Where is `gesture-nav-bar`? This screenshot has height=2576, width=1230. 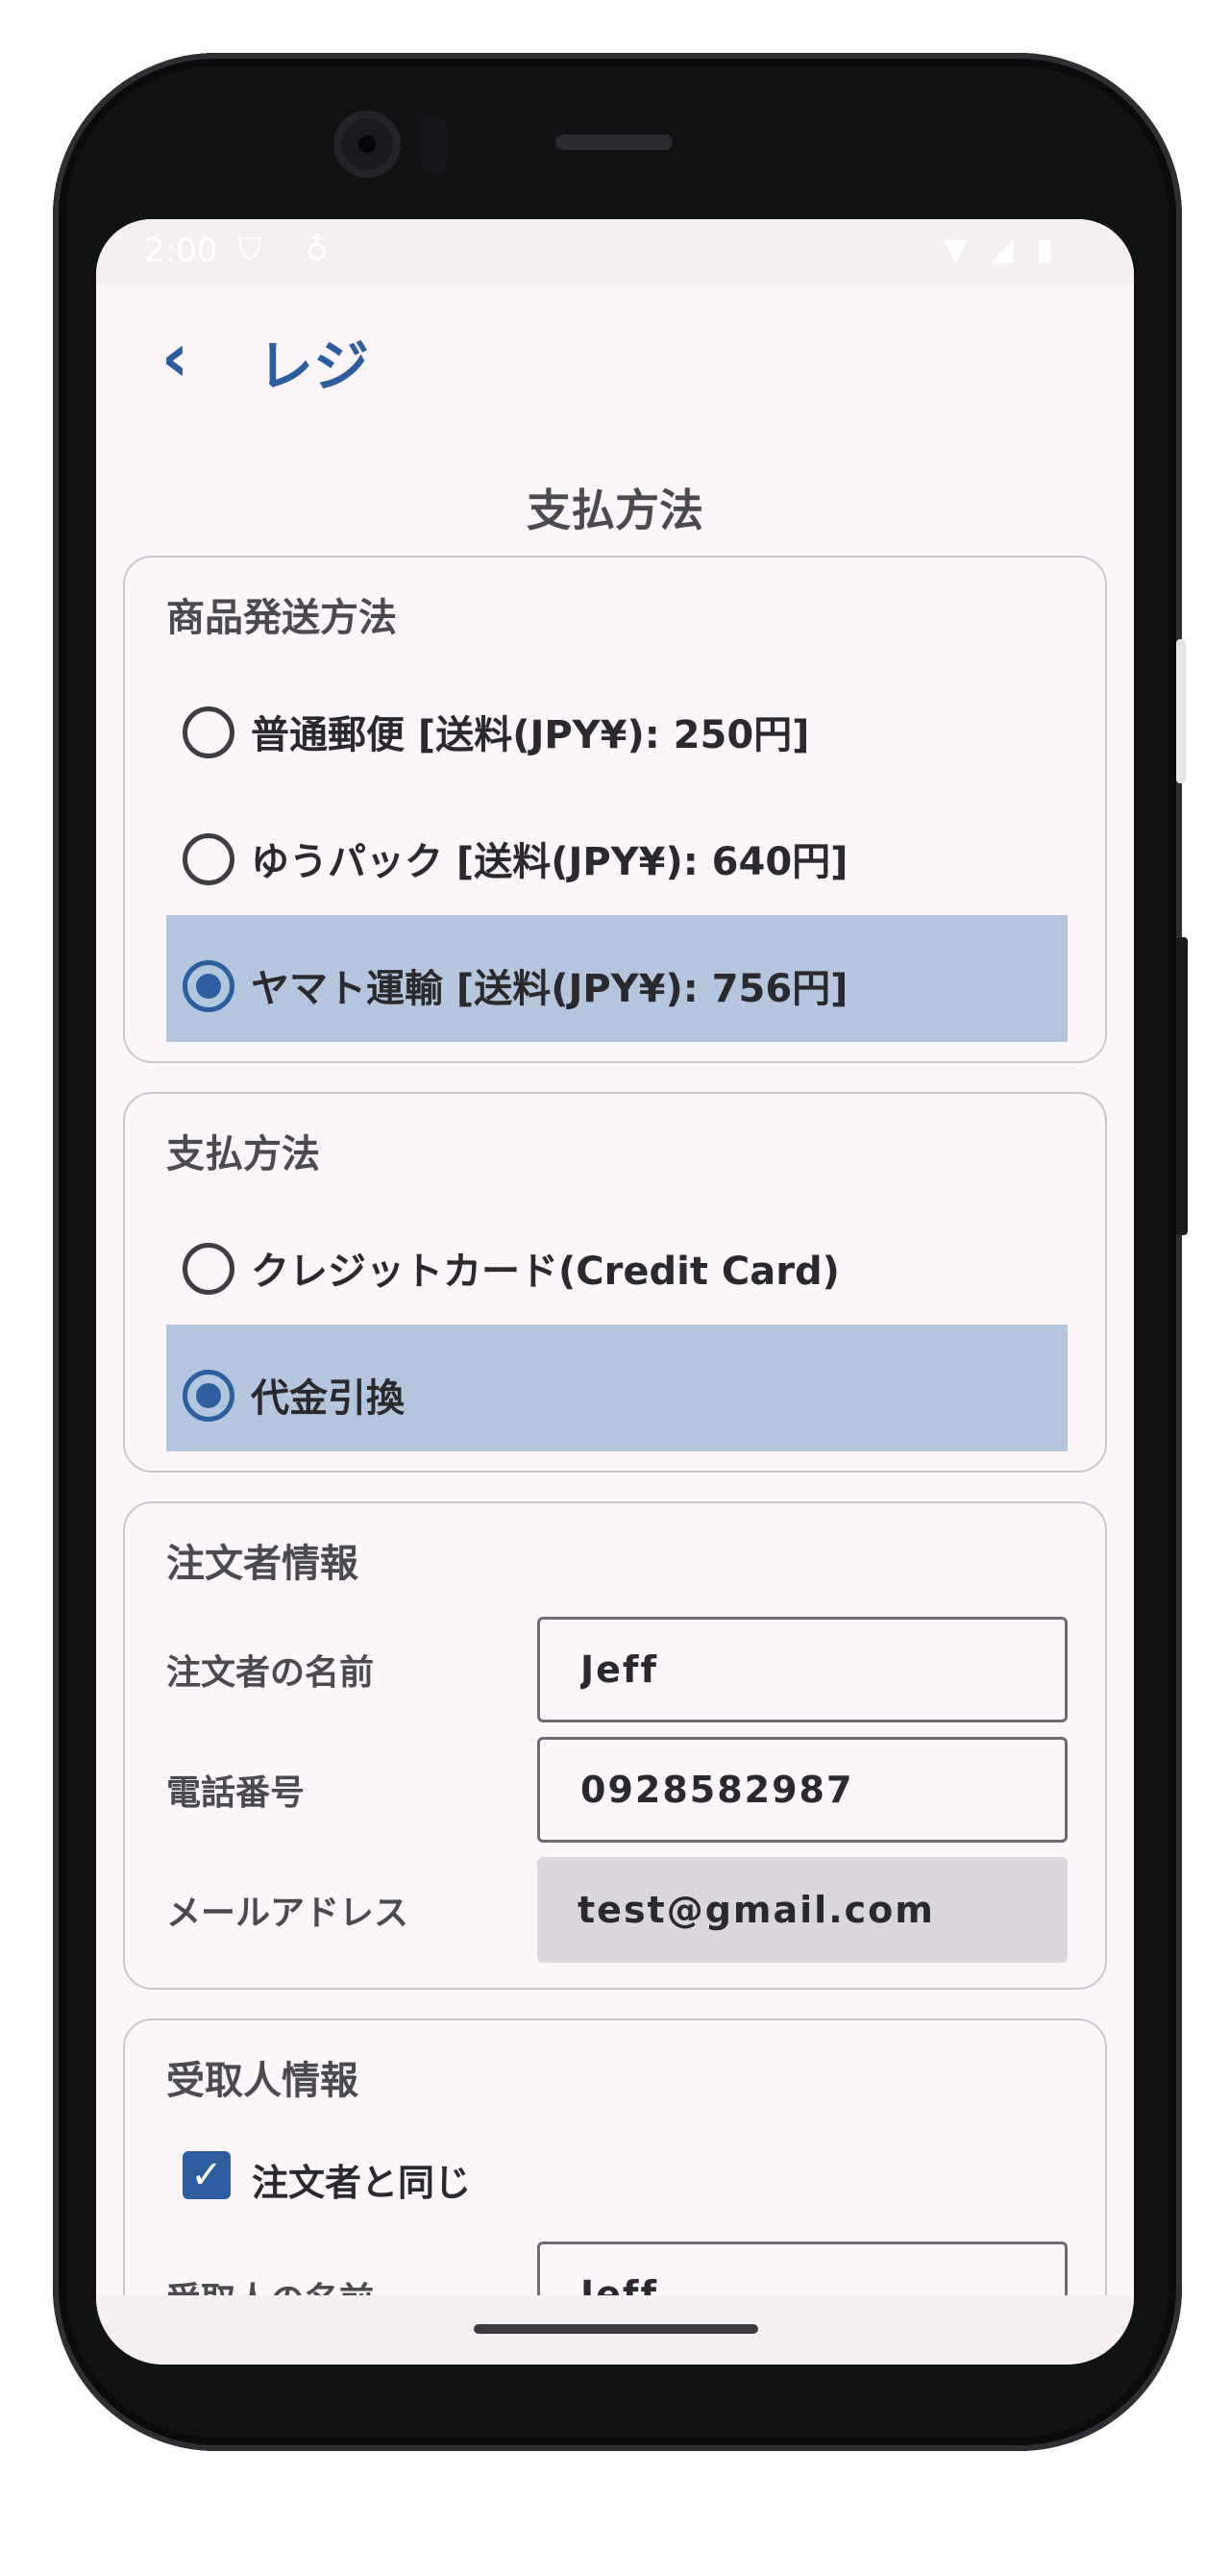
gesture-nav-bar is located at coordinates (615, 2330).